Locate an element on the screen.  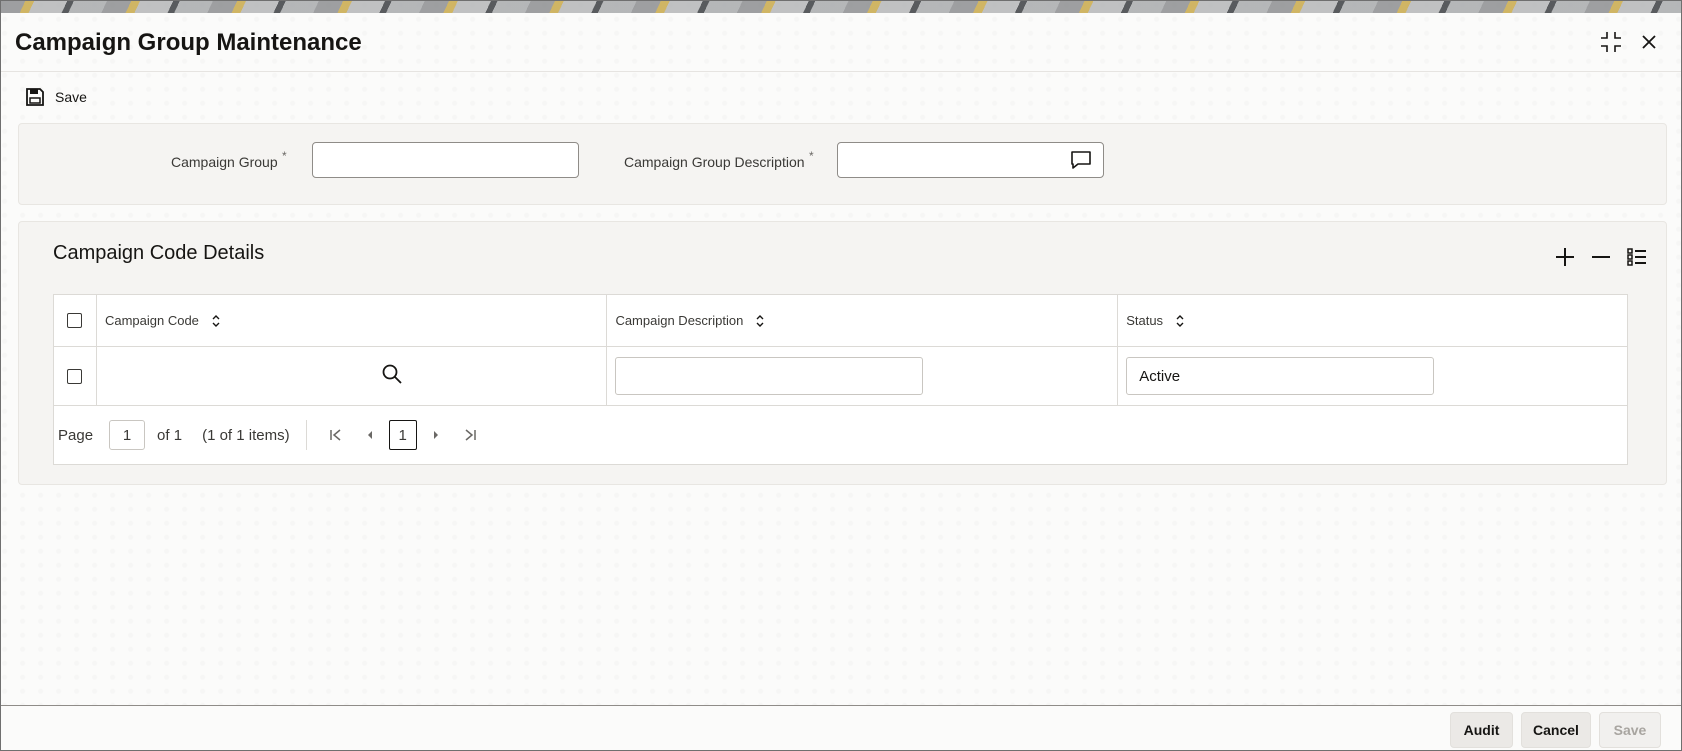
cancel-button: Cancel is located at coordinates (1556, 730).